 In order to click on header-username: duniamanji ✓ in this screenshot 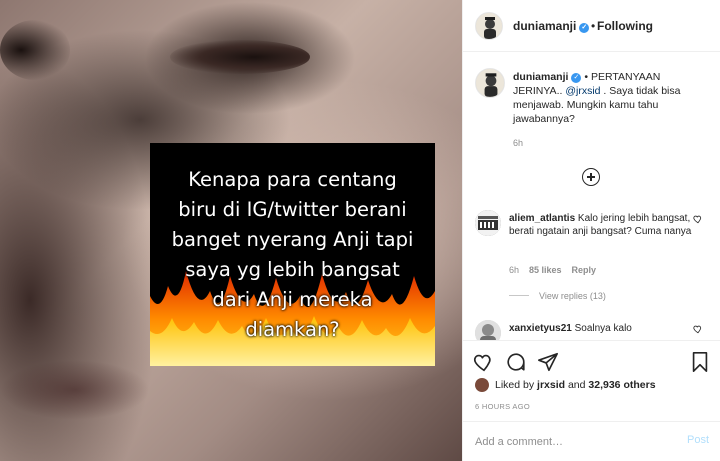, I will do `click(551, 26)`.